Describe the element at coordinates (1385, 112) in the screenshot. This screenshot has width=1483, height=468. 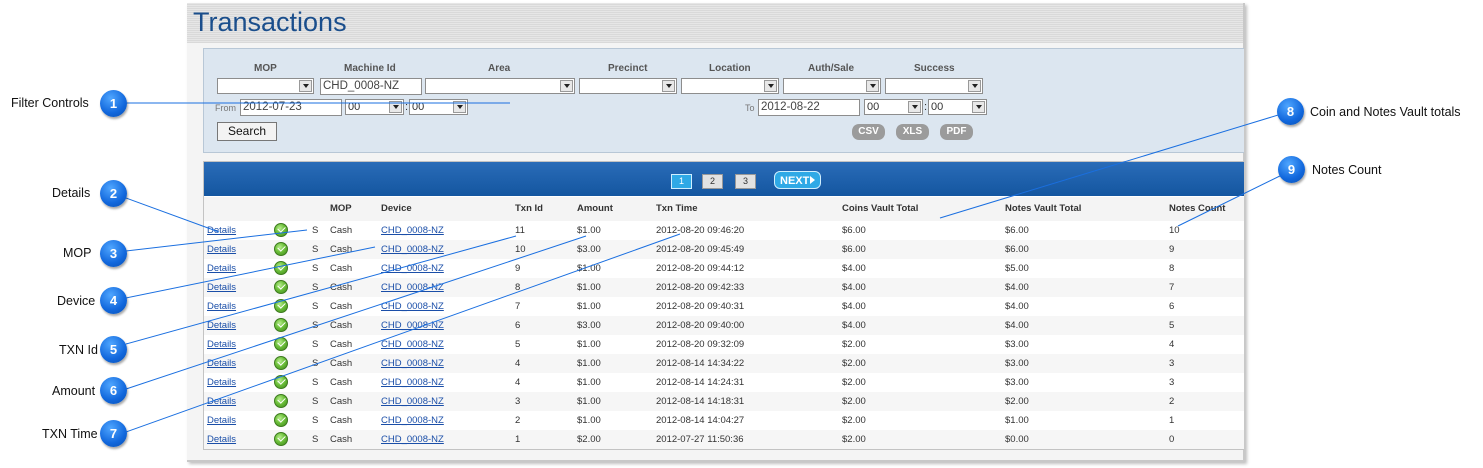
I see `callout-8-label: Coin and Notes Vault totals` at that location.